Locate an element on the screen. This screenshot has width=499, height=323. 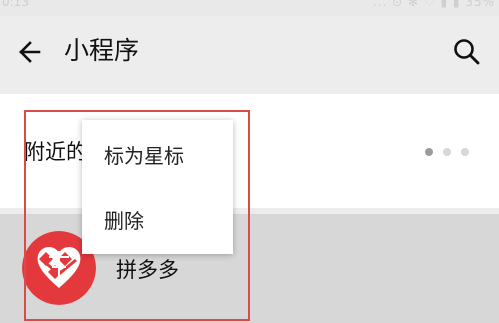
menu-item-delete-label: 删除 is located at coordinates (124, 221).